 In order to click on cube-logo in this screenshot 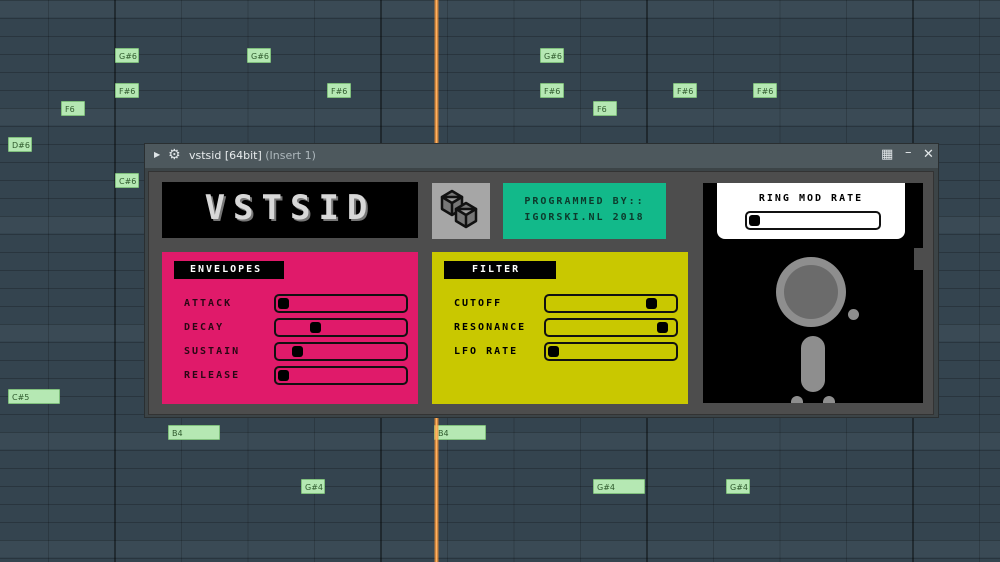, I will do `click(461, 211)`.